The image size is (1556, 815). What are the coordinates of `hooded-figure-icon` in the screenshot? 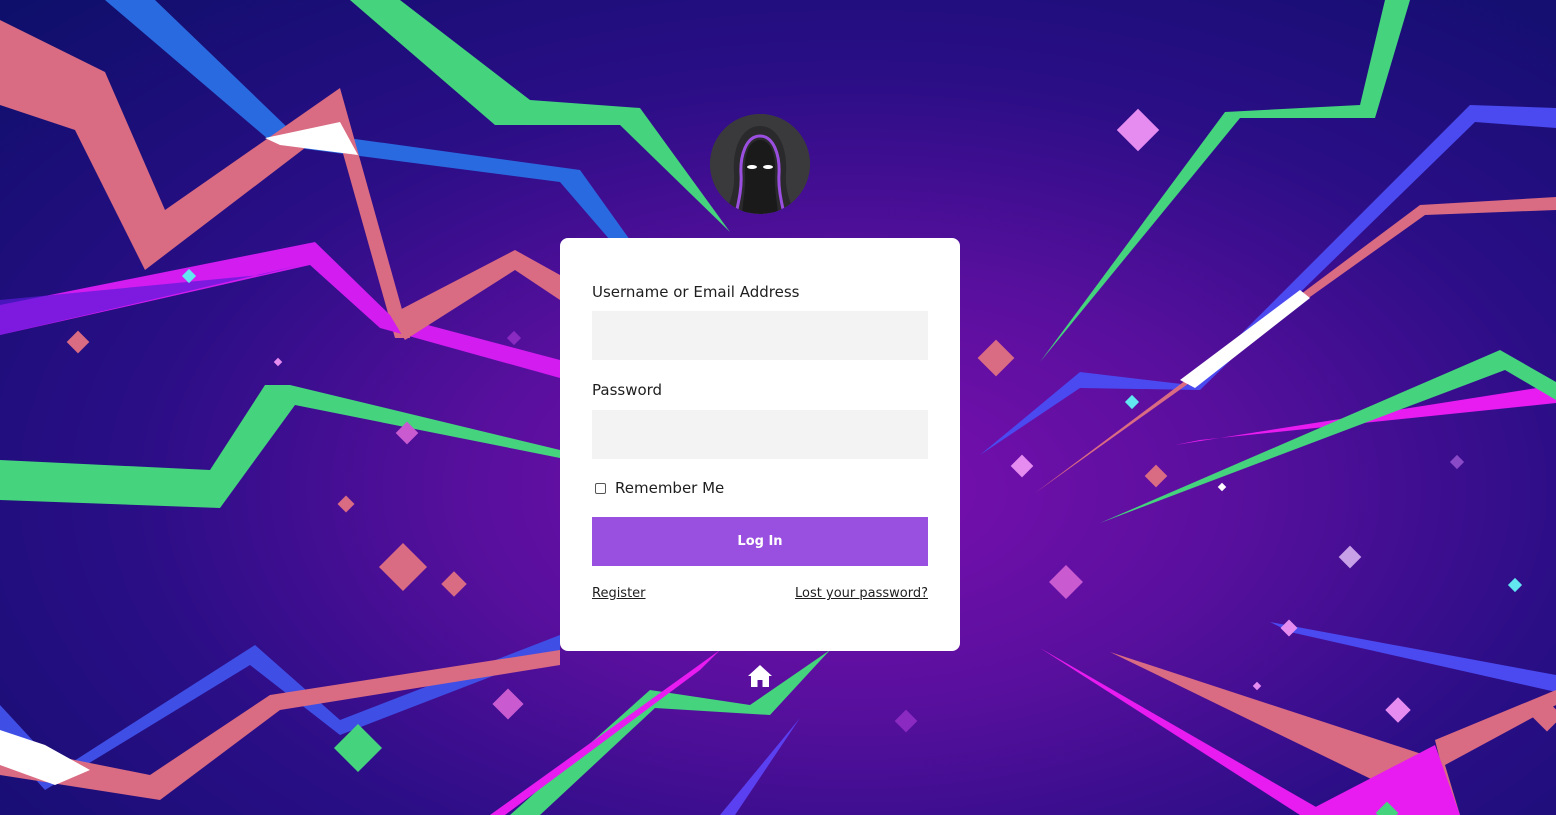 It's located at (760, 164).